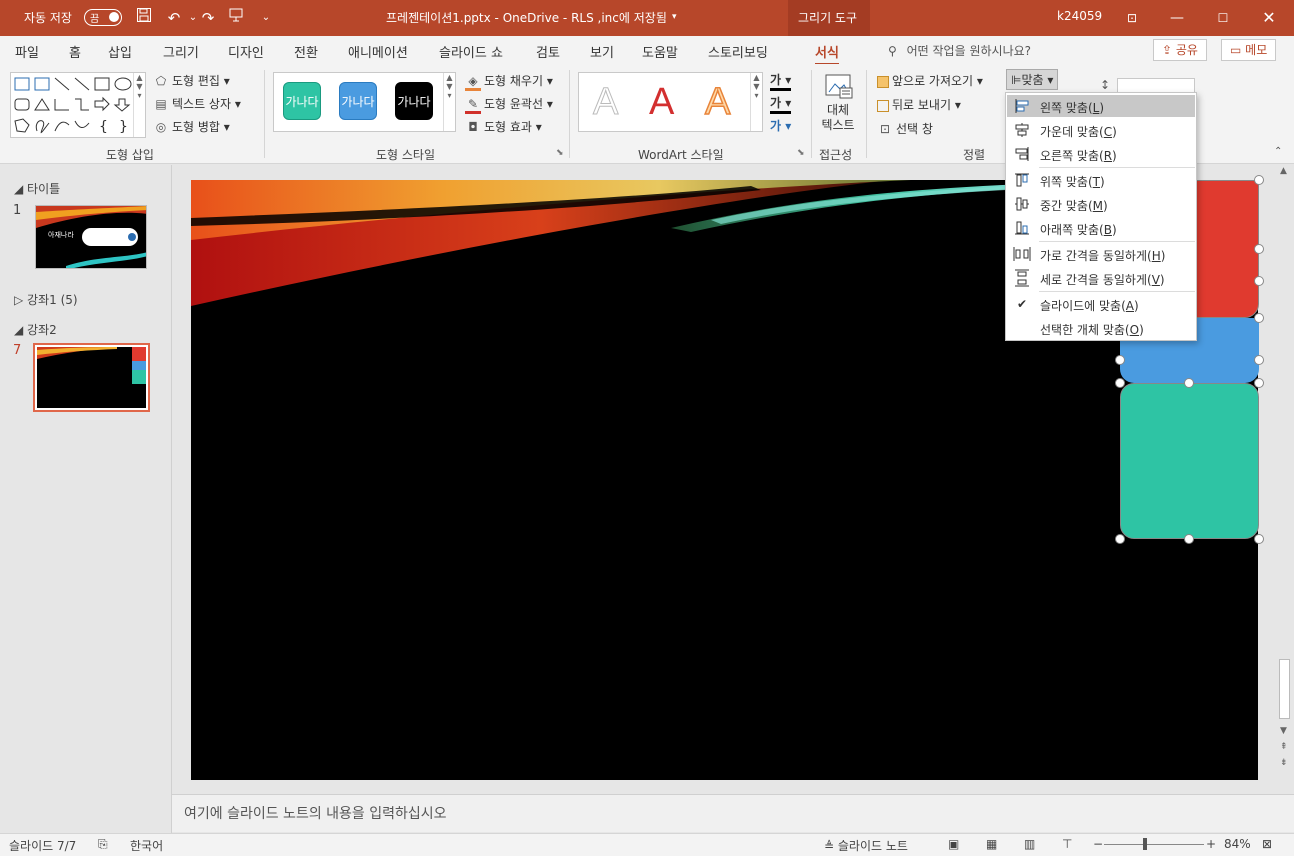 The height and width of the screenshot is (856, 1294). Describe the element at coordinates (37, 188) in the screenshot. I see `section-title: ◢ 타이틀` at that location.